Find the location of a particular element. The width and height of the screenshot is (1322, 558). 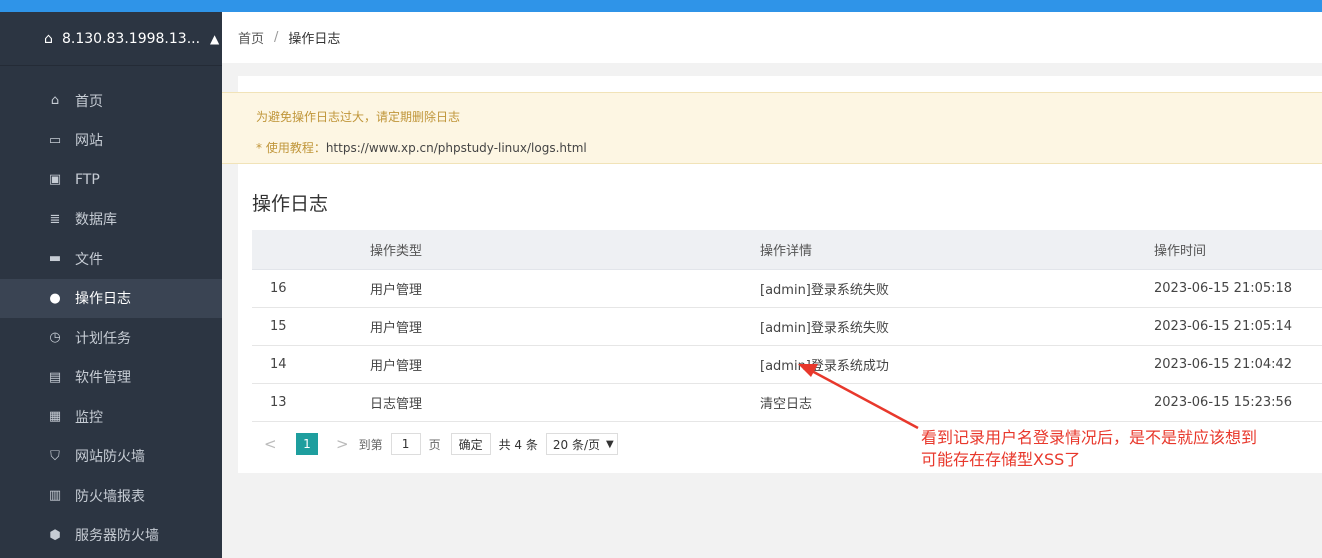

database-icon: ≣ is located at coordinates (55, 219).